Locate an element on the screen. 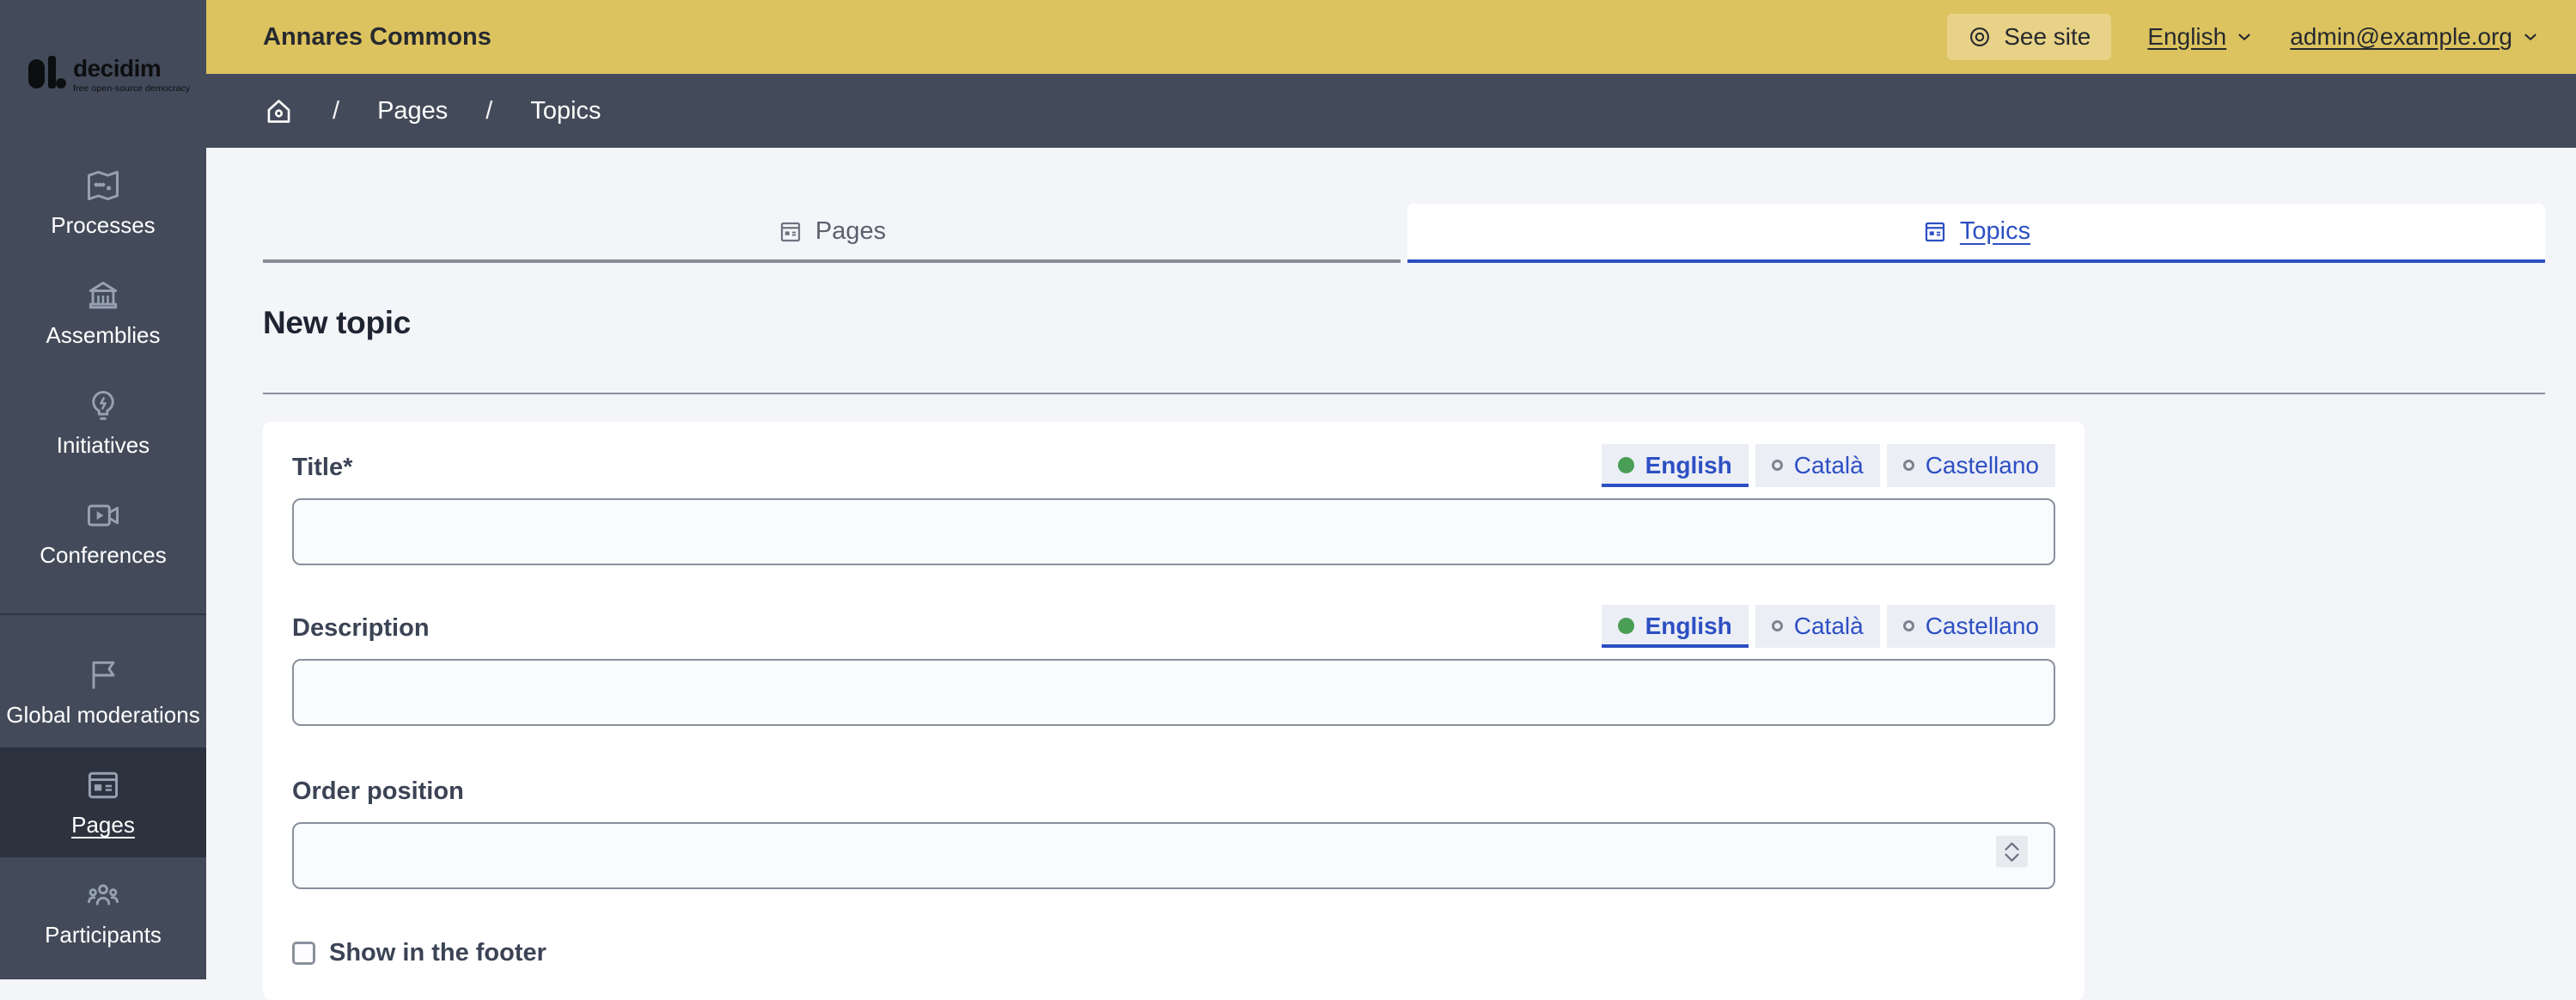  bank-icon is located at coordinates (103, 295).